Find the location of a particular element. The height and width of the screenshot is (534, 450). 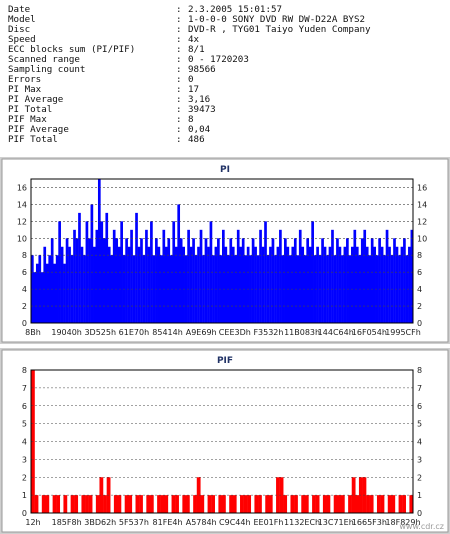

pif-ytick-left: 7 is located at coordinates (24, 388).